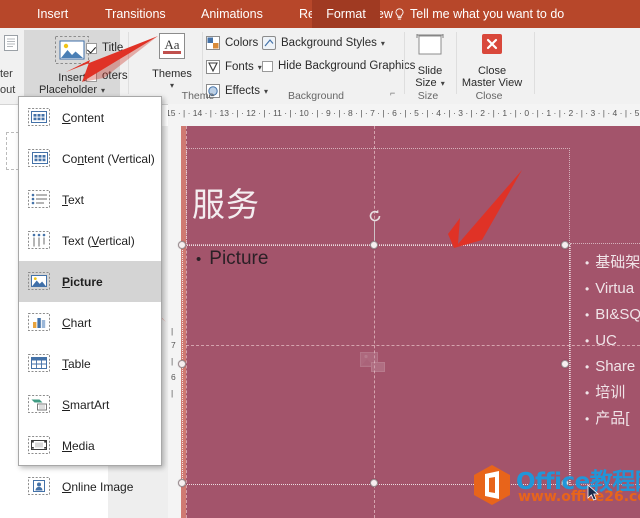  I want to click on background-styles-icon, so click(269, 43).